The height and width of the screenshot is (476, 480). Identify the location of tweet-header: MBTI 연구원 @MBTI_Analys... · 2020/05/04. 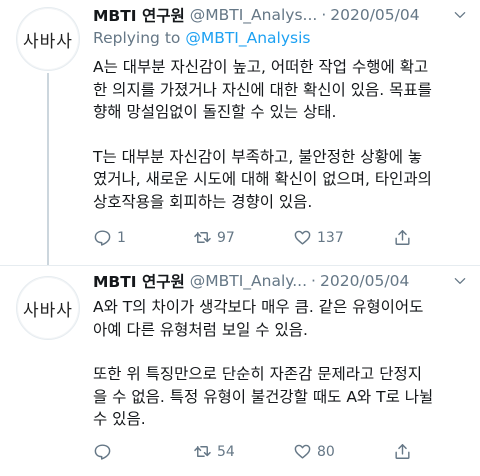
(280, 15).